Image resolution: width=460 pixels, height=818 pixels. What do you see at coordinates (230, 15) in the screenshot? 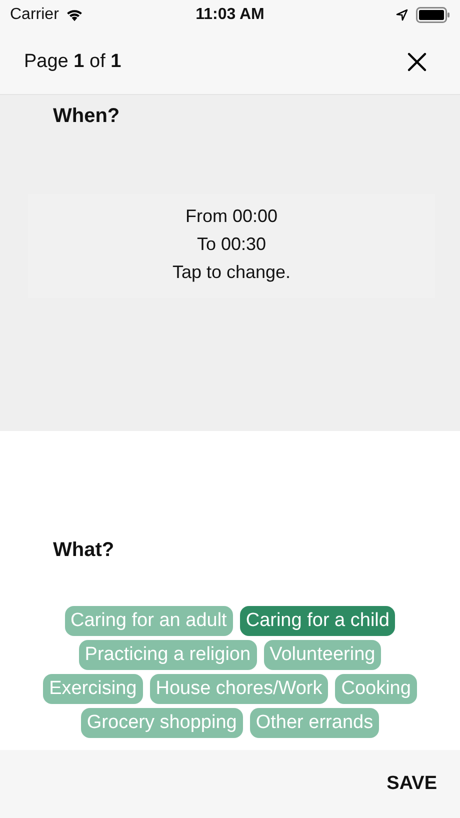
I see `clock-time: 11:03 AM` at bounding box center [230, 15].